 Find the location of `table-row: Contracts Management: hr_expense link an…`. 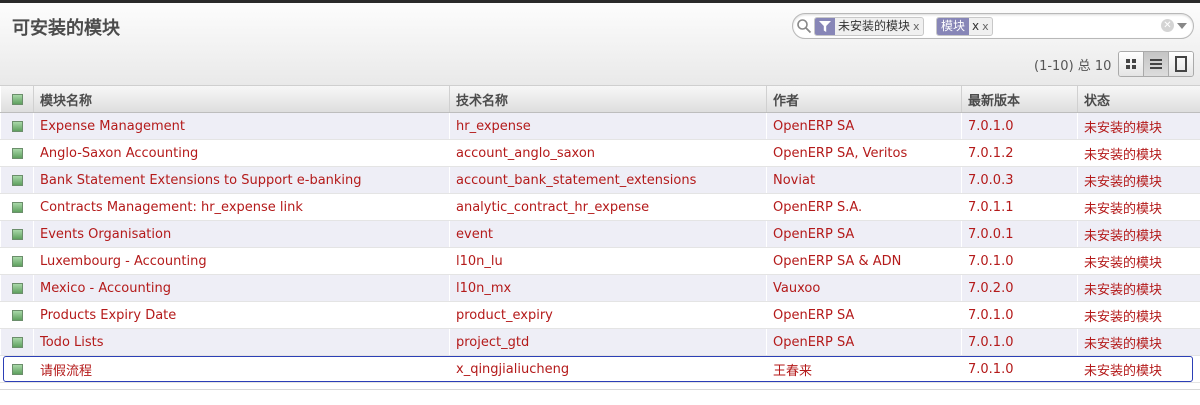

table-row: Contracts Management: hr_expense link an… is located at coordinates (600, 207).